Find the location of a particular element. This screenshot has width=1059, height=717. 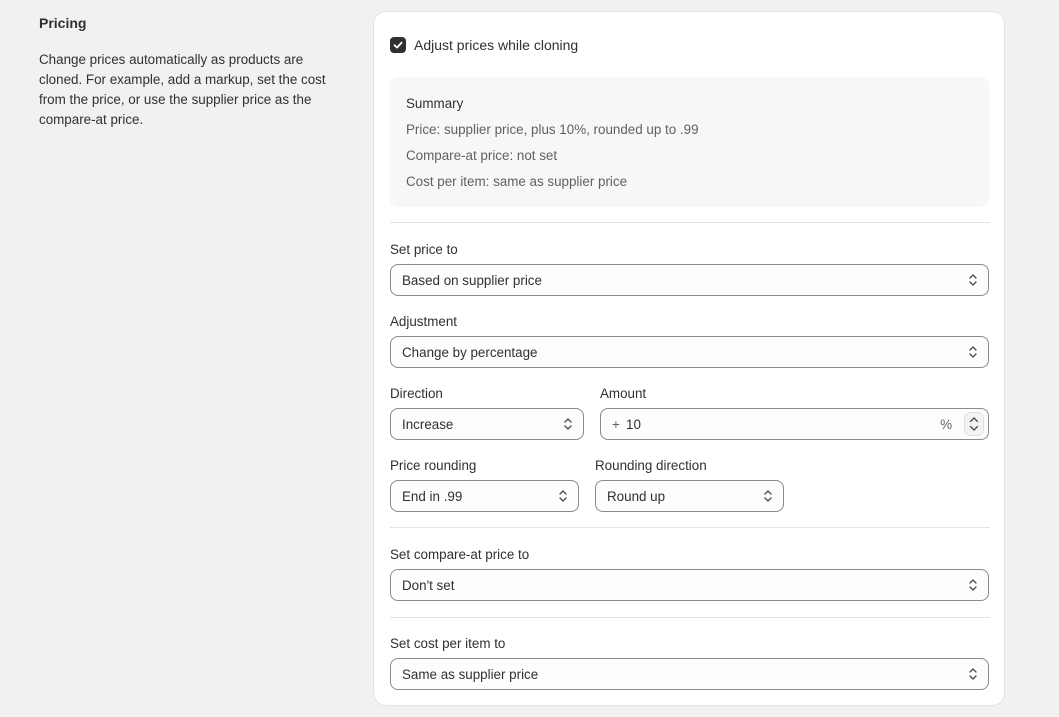

cost-per-item-value: Same as supplier price is located at coordinates (470, 674).